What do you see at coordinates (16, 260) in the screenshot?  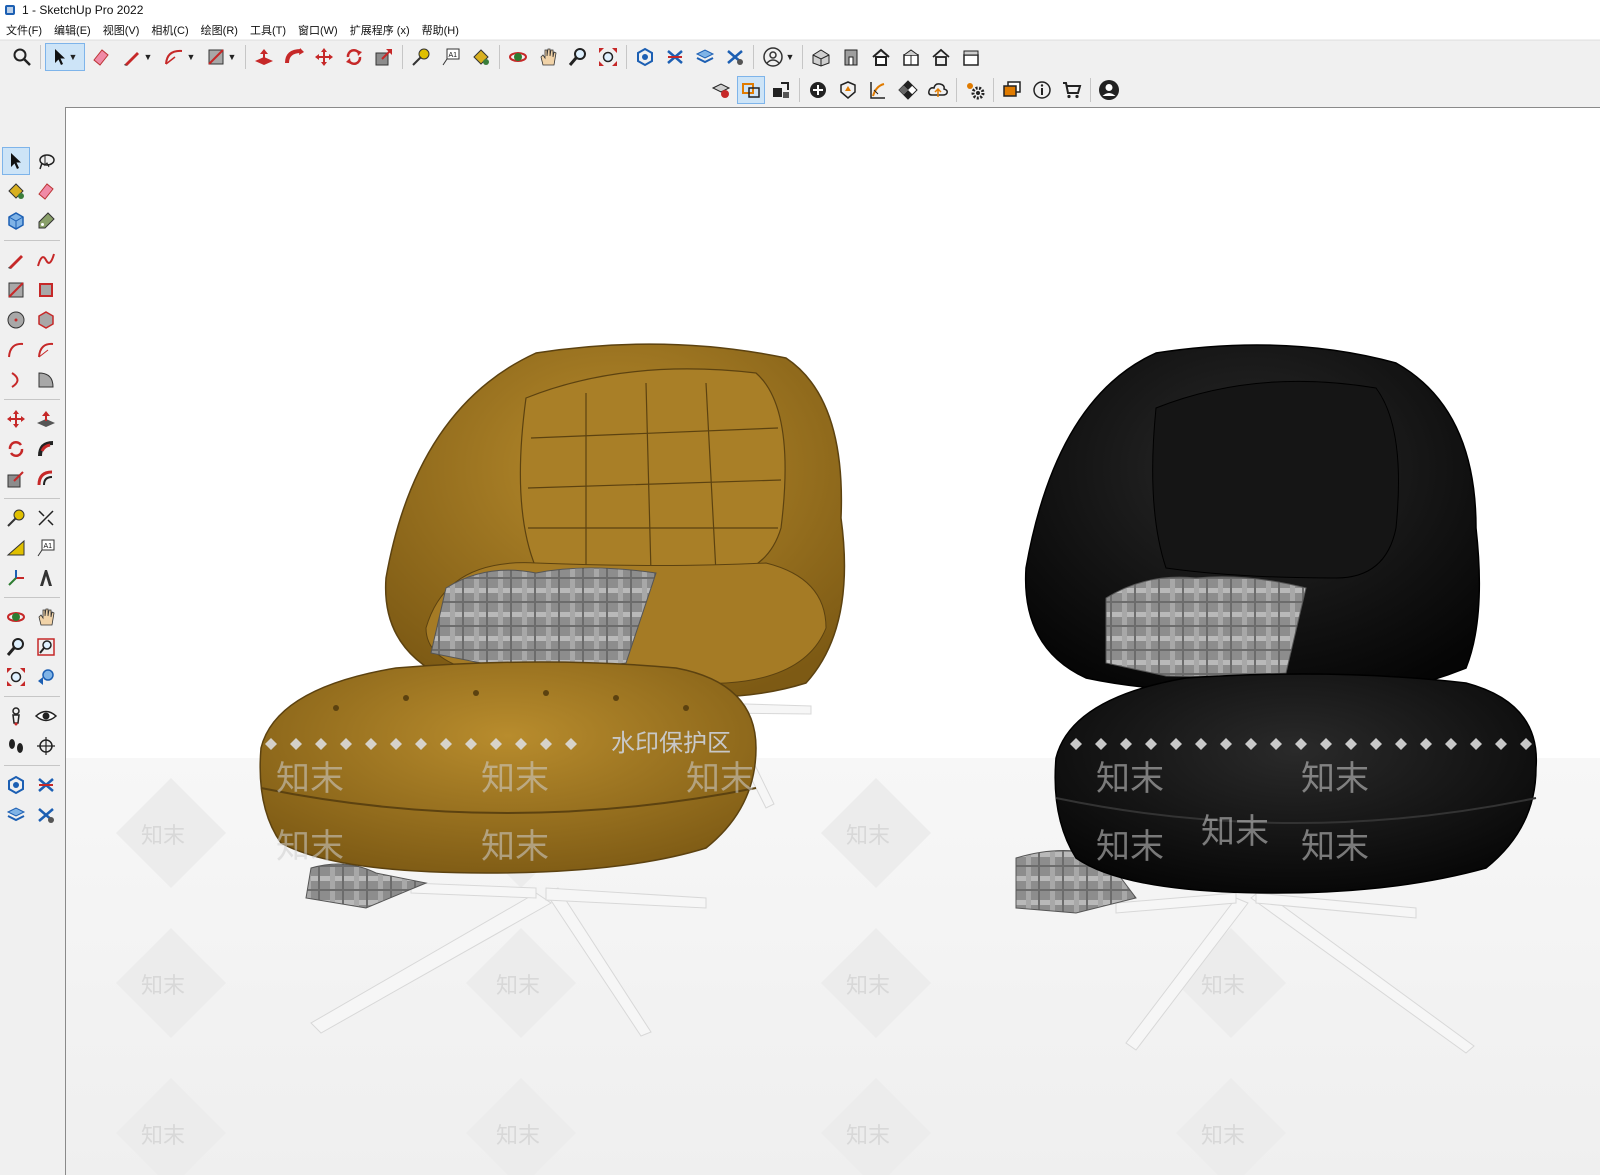 I see `line-tool` at bounding box center [16, 260].